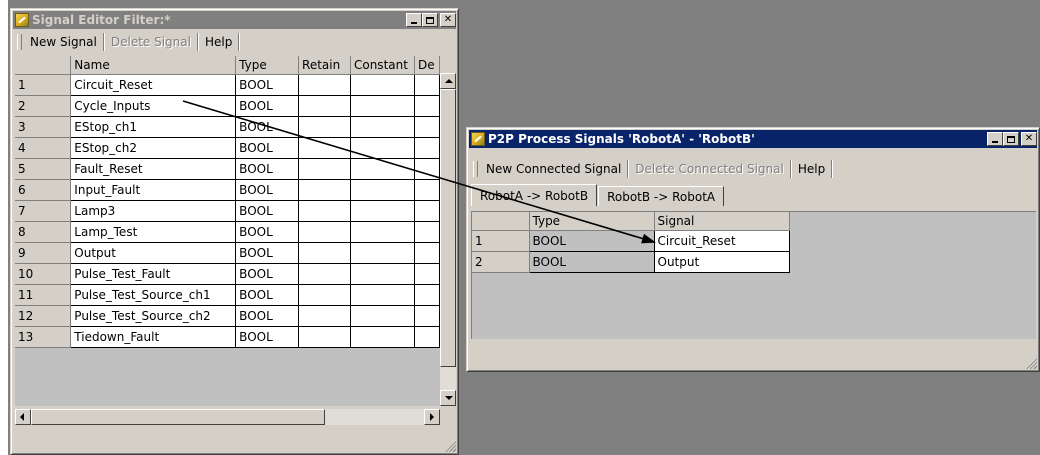  Describe the element at coordinates (153, 148) in the screenshot. I see `signal-name-cell: EStop_ch2` at that location.